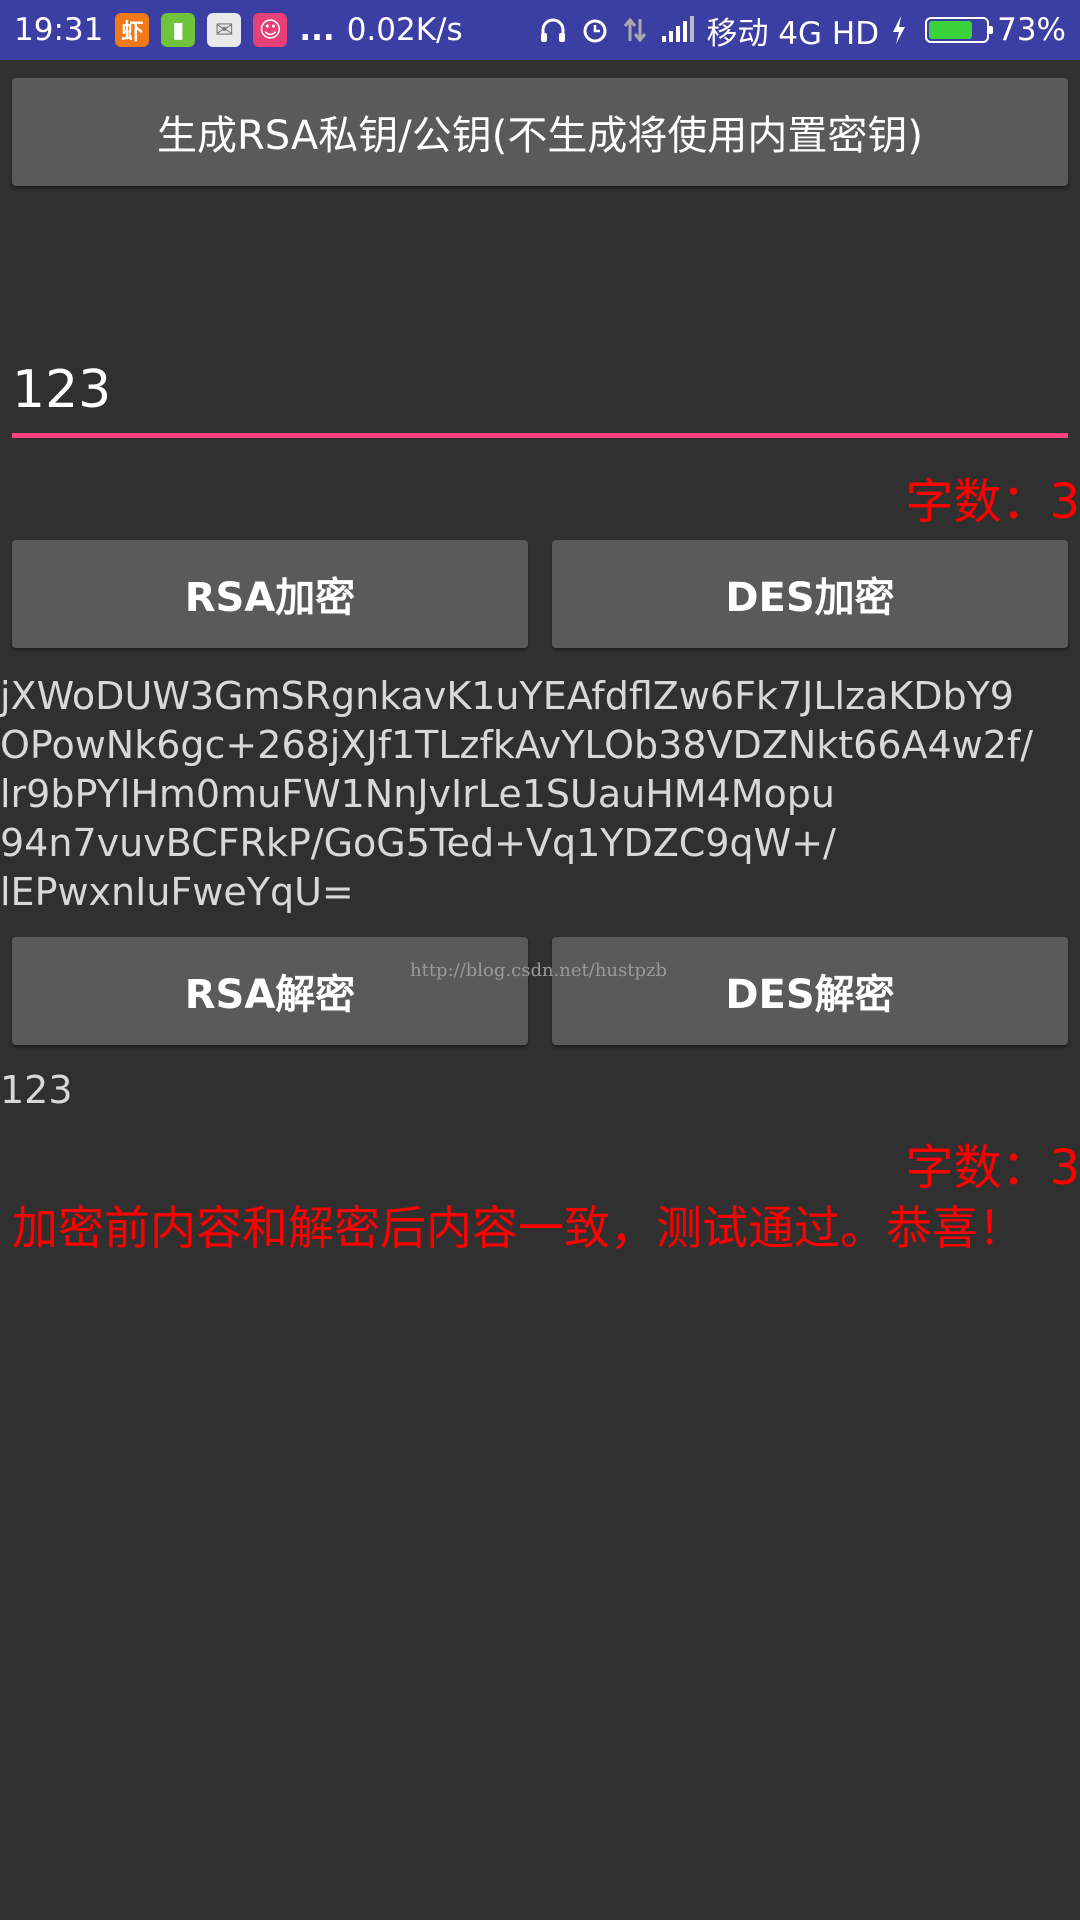  What do you see at coordinates (595, 30) in the screenshot?
I see `alarm-icon` at bounding box center [595, 30].